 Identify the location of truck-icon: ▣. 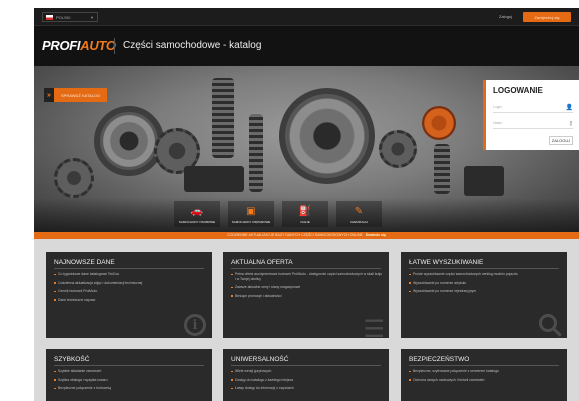
(251, 211).